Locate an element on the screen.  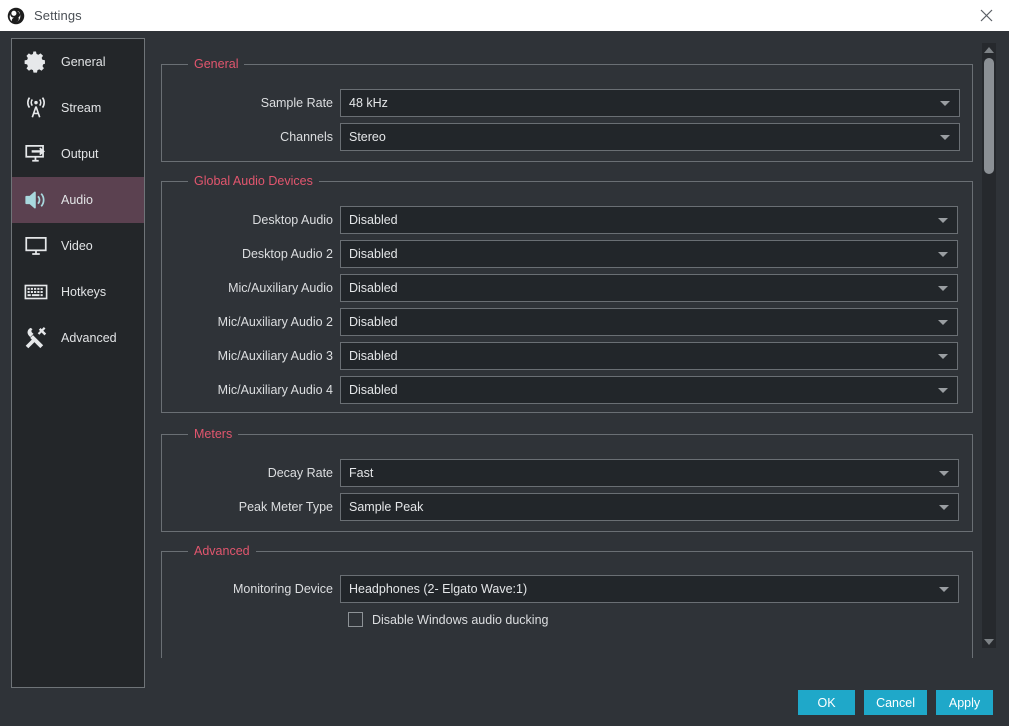
row-label: Peak Meter Type is located at coordinates (285, 507).